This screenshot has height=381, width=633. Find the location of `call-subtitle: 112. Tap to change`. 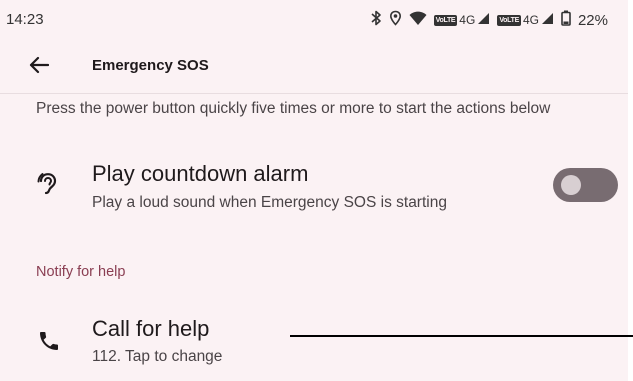

call-subtitle: 112. Tap to change is located at coordinates (157, 356).